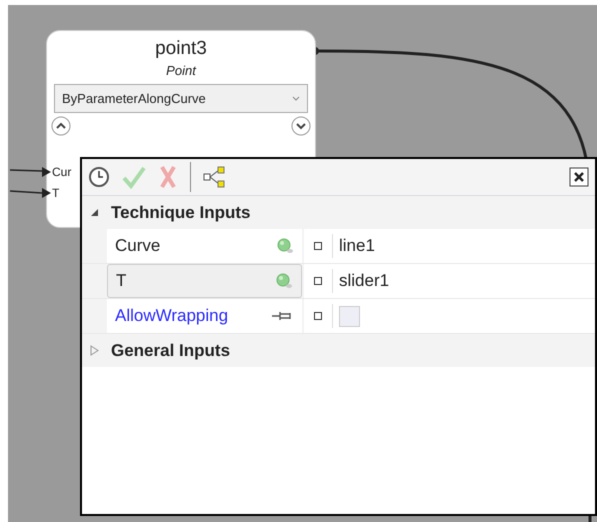 This screenshot has height=522, width=597. Describe the element at coordinates (204, 246) in the screenshot. I see `property-name-cell: Curve` at that location.